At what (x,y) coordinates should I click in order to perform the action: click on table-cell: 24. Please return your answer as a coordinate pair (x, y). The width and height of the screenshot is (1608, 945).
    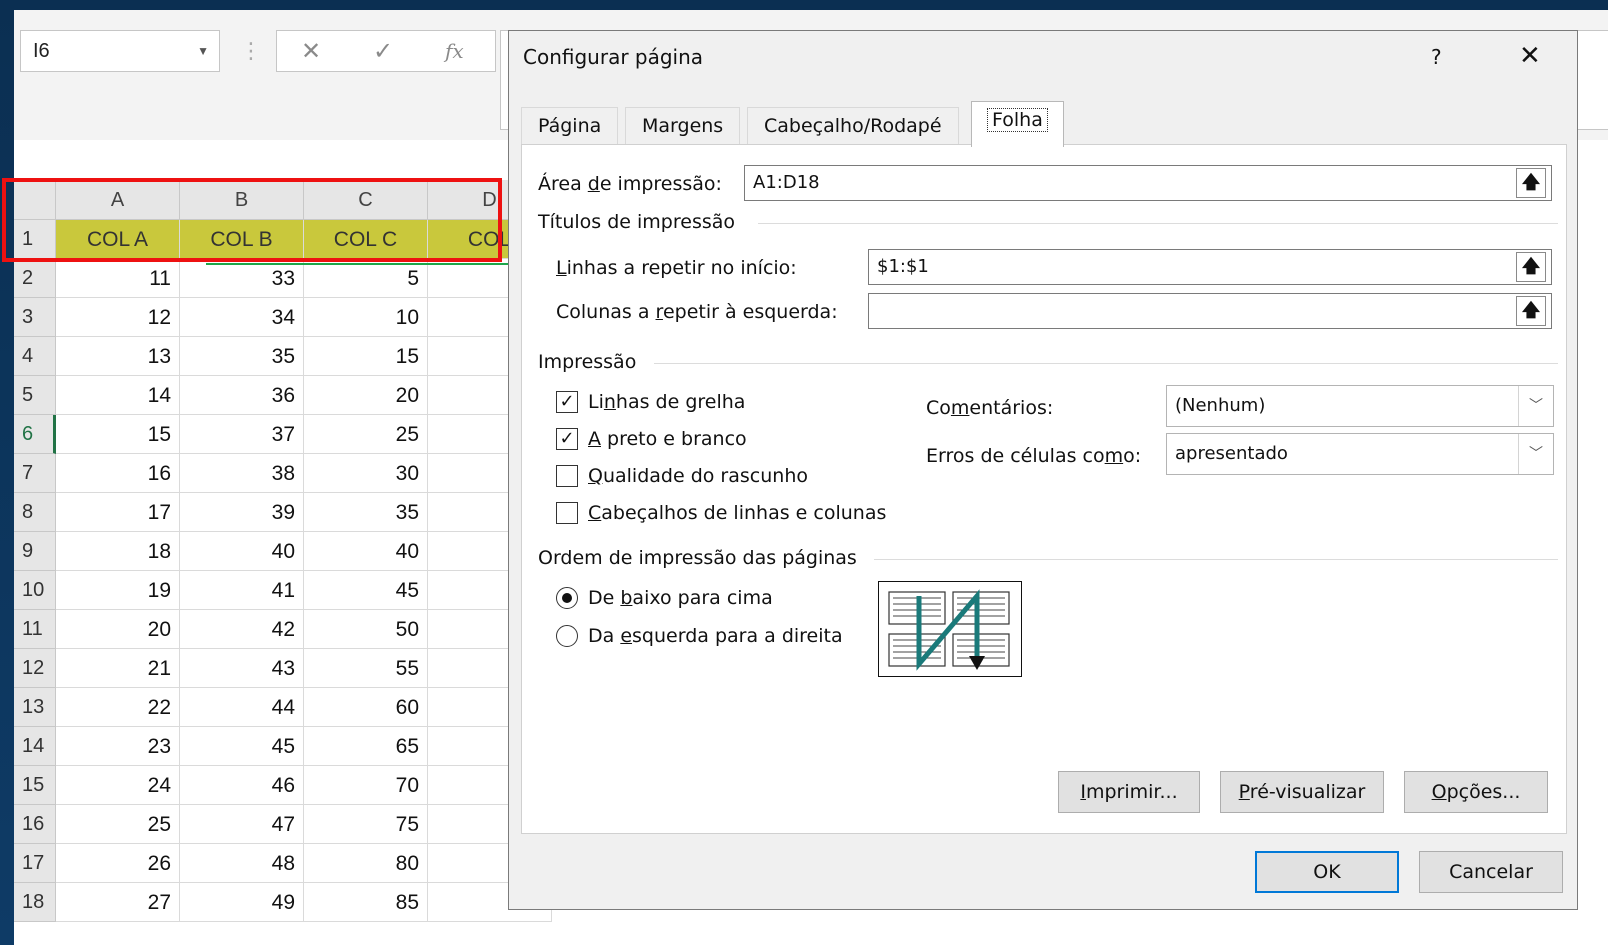
    Looking at the image, I should click on (118, 785).